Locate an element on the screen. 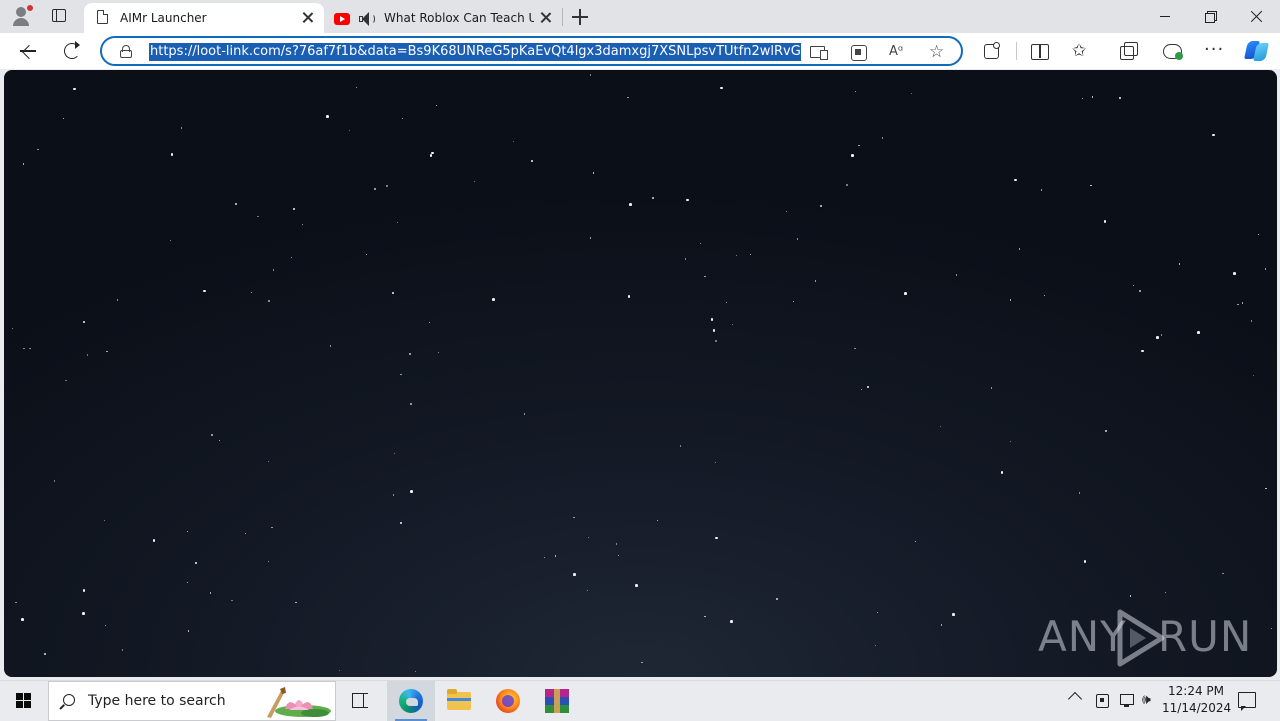  read-aloud-icon: Aᵅ is located at coordinates (898, 52).